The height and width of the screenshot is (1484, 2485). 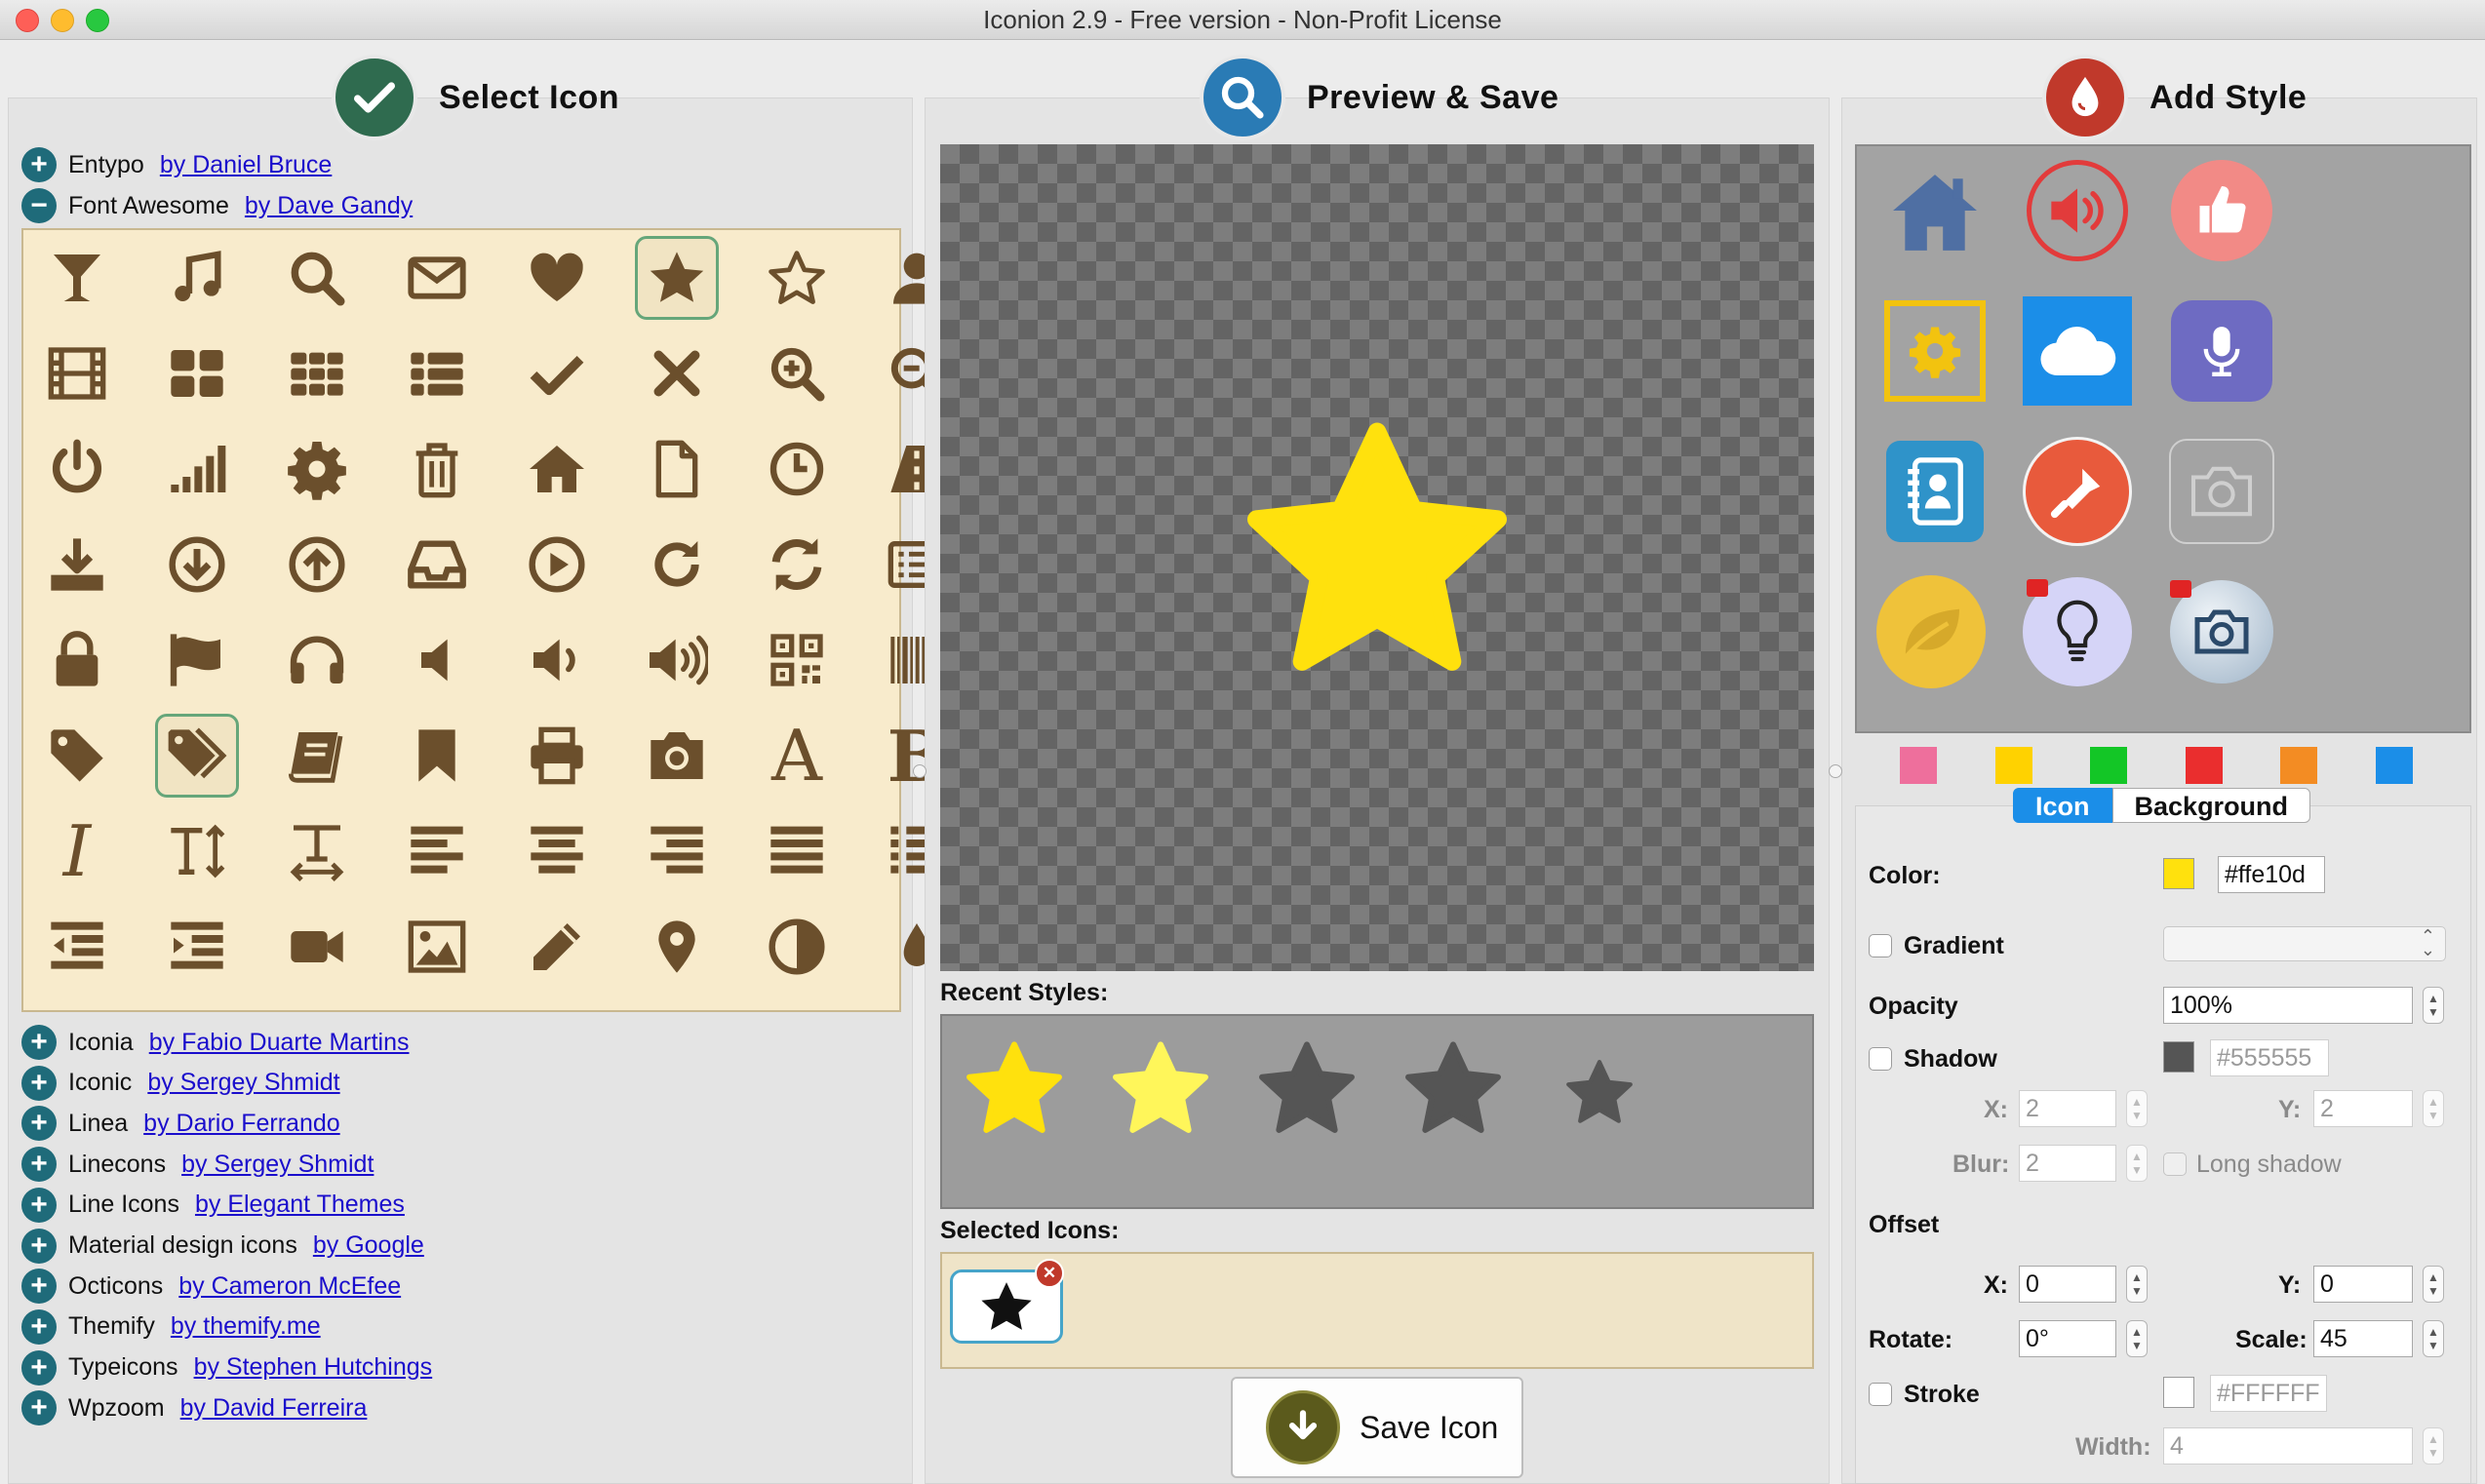 What do you see at coordinates (2077, 351) in the screenshot?
I see `style-cloud` at bounding box center [2077, 351].